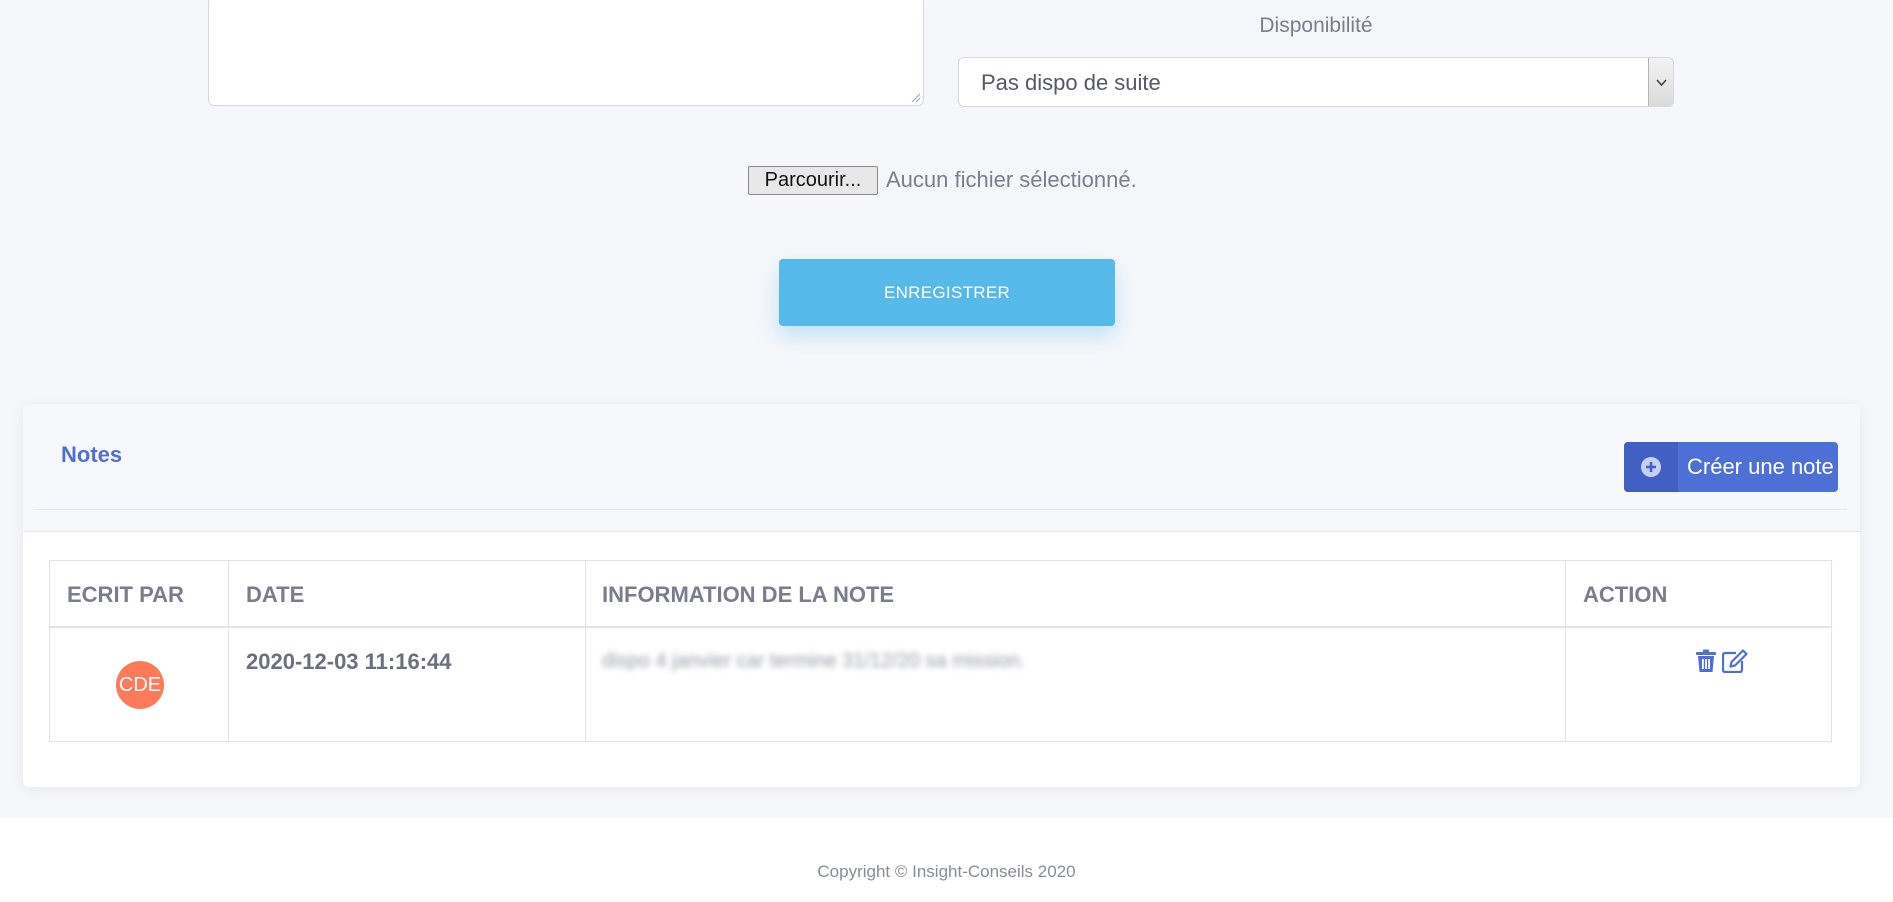 This screenshot has height=902, width=1893. Describe the element at coordinates (947, 292) in the screenshot. I see `save-button: ENREGISTRER` at that location.